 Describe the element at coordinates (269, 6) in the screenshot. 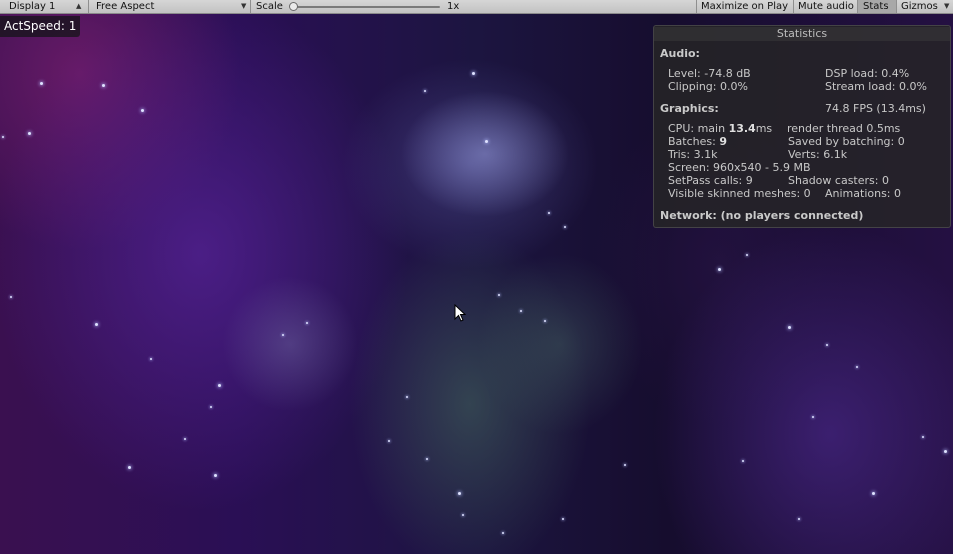

I see `scale-label: Scale` at that location.